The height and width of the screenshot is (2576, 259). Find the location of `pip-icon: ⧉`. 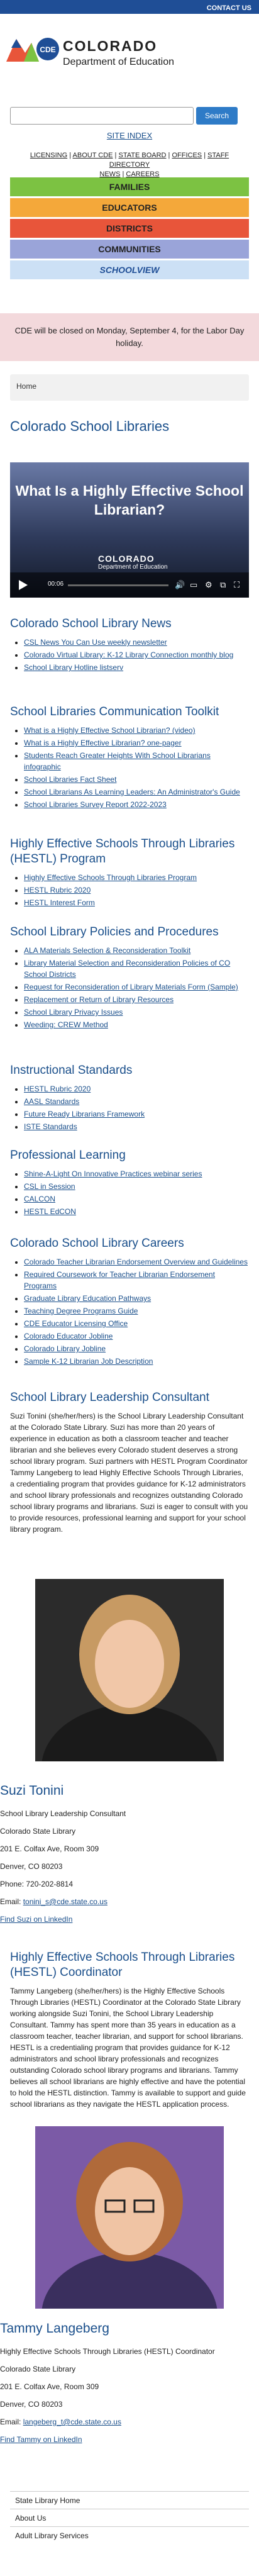

pip-icon: ⧉ is located at coordinates (223, 585).